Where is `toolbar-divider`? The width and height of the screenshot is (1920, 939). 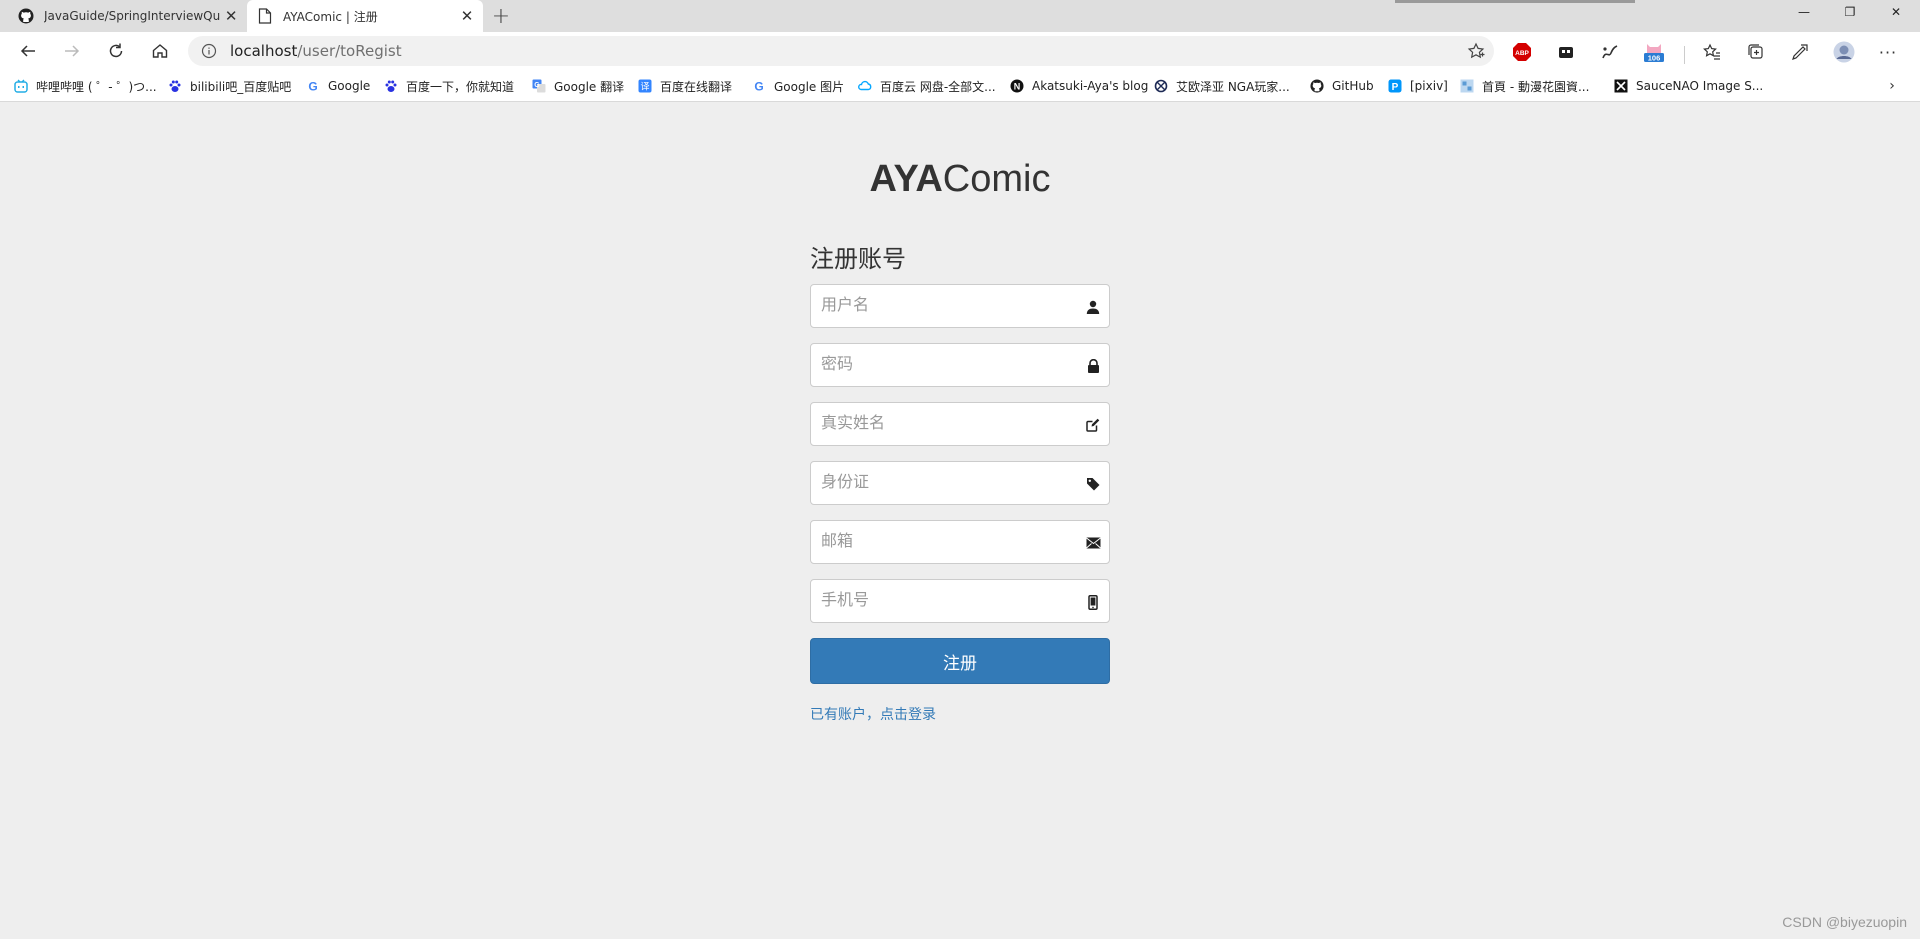 toolbar-divider is located at coordinates (1684, 55).